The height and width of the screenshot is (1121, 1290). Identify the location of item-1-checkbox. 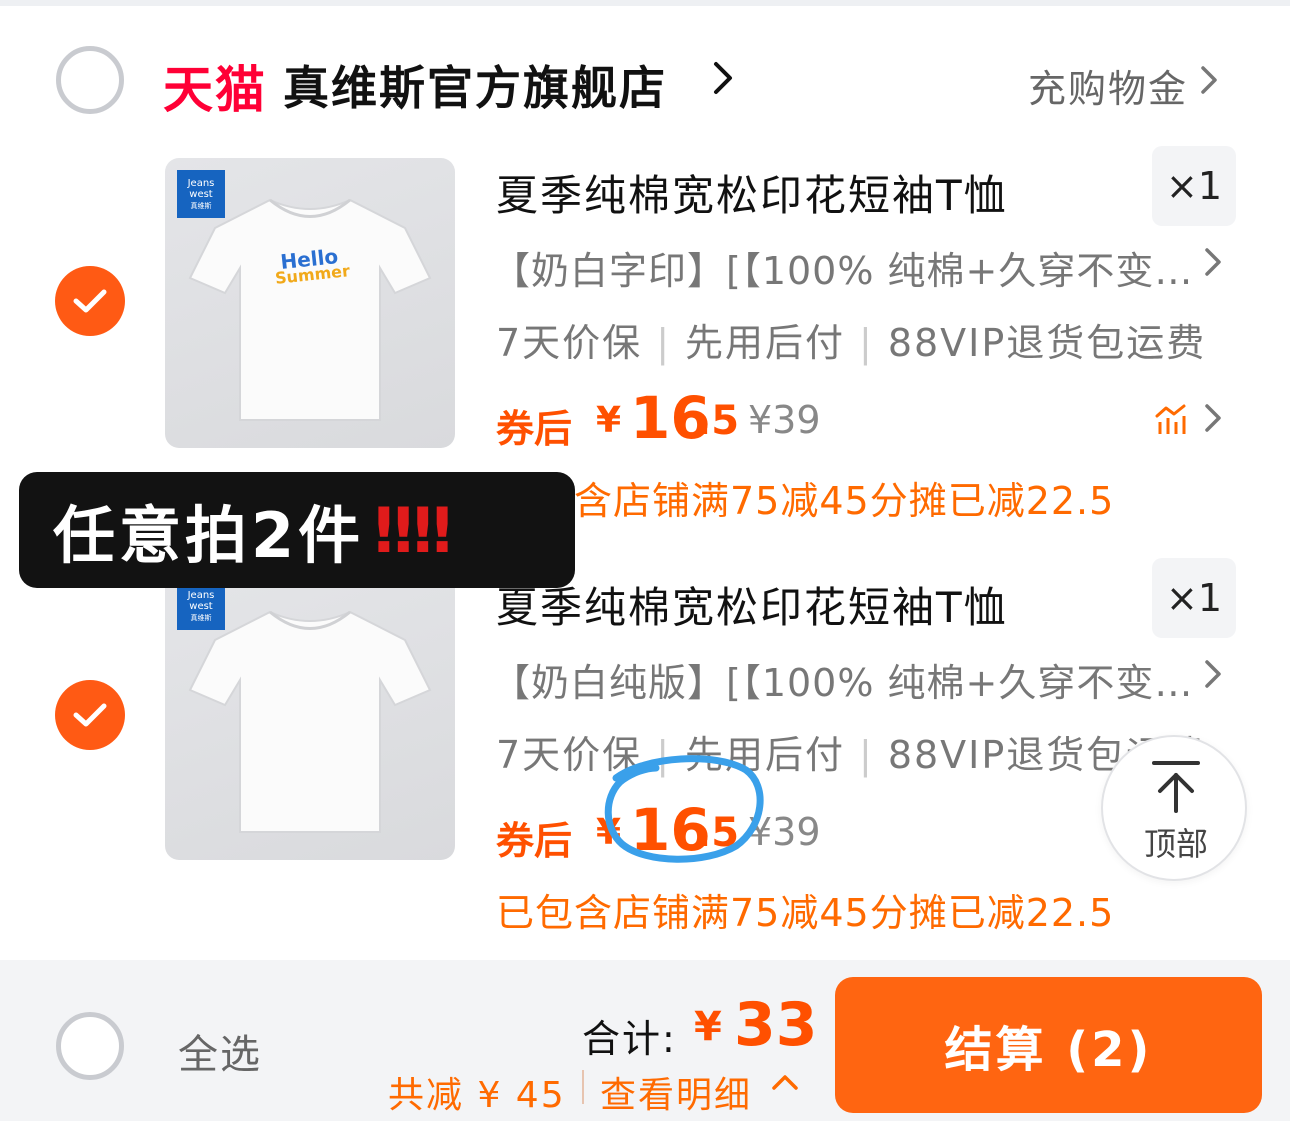
(90, 301).